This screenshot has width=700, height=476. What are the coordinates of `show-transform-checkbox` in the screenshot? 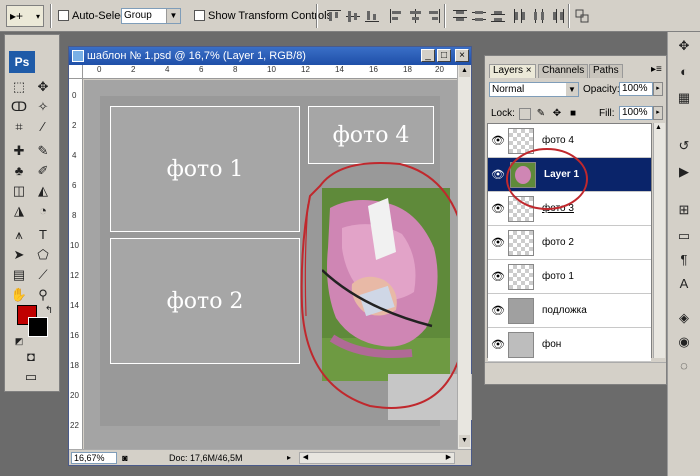 It's located at (199, 15).